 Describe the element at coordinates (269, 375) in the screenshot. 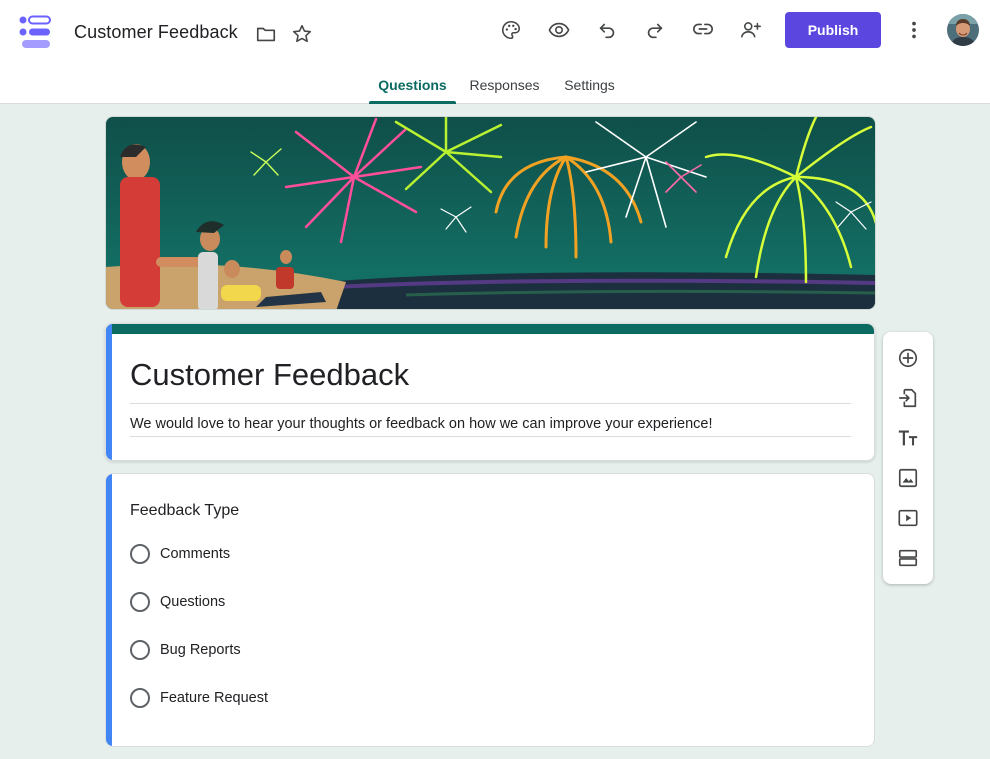

I see `form-title: Customer Feedback` at that location.